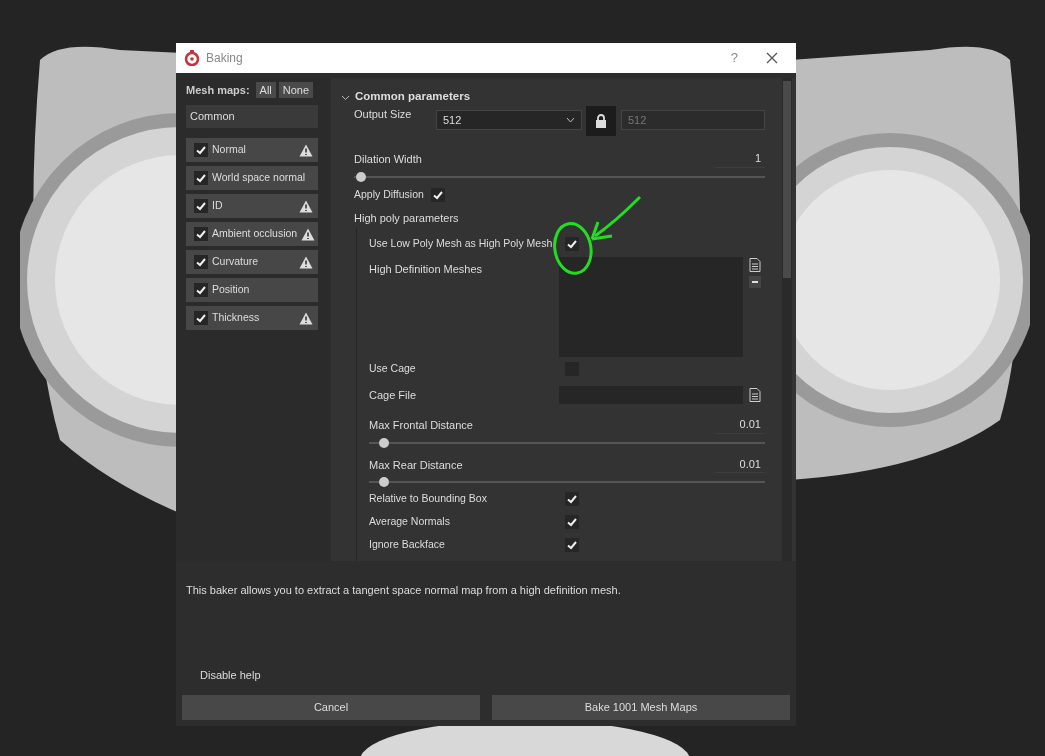 This screenshot has width=1045, height=756. What do you see at coordinates (230, 674) in the screenshot?
I see `disable-help-button: Disable help` at bounding box center [230, 674].